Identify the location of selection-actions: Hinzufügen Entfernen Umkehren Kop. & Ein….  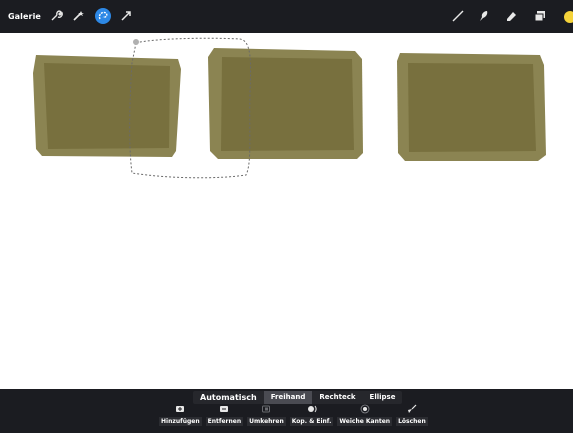
(293, 414).